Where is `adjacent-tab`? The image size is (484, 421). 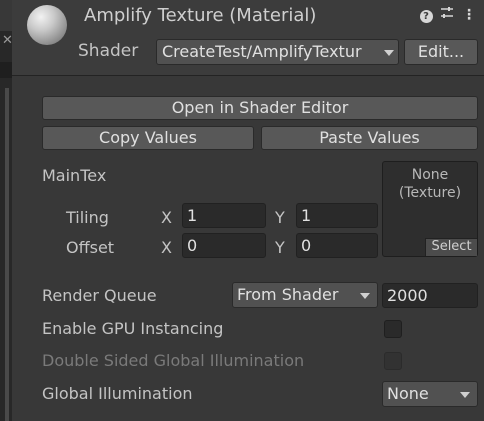
adjacent-tab is located at coordinates (6, 15).